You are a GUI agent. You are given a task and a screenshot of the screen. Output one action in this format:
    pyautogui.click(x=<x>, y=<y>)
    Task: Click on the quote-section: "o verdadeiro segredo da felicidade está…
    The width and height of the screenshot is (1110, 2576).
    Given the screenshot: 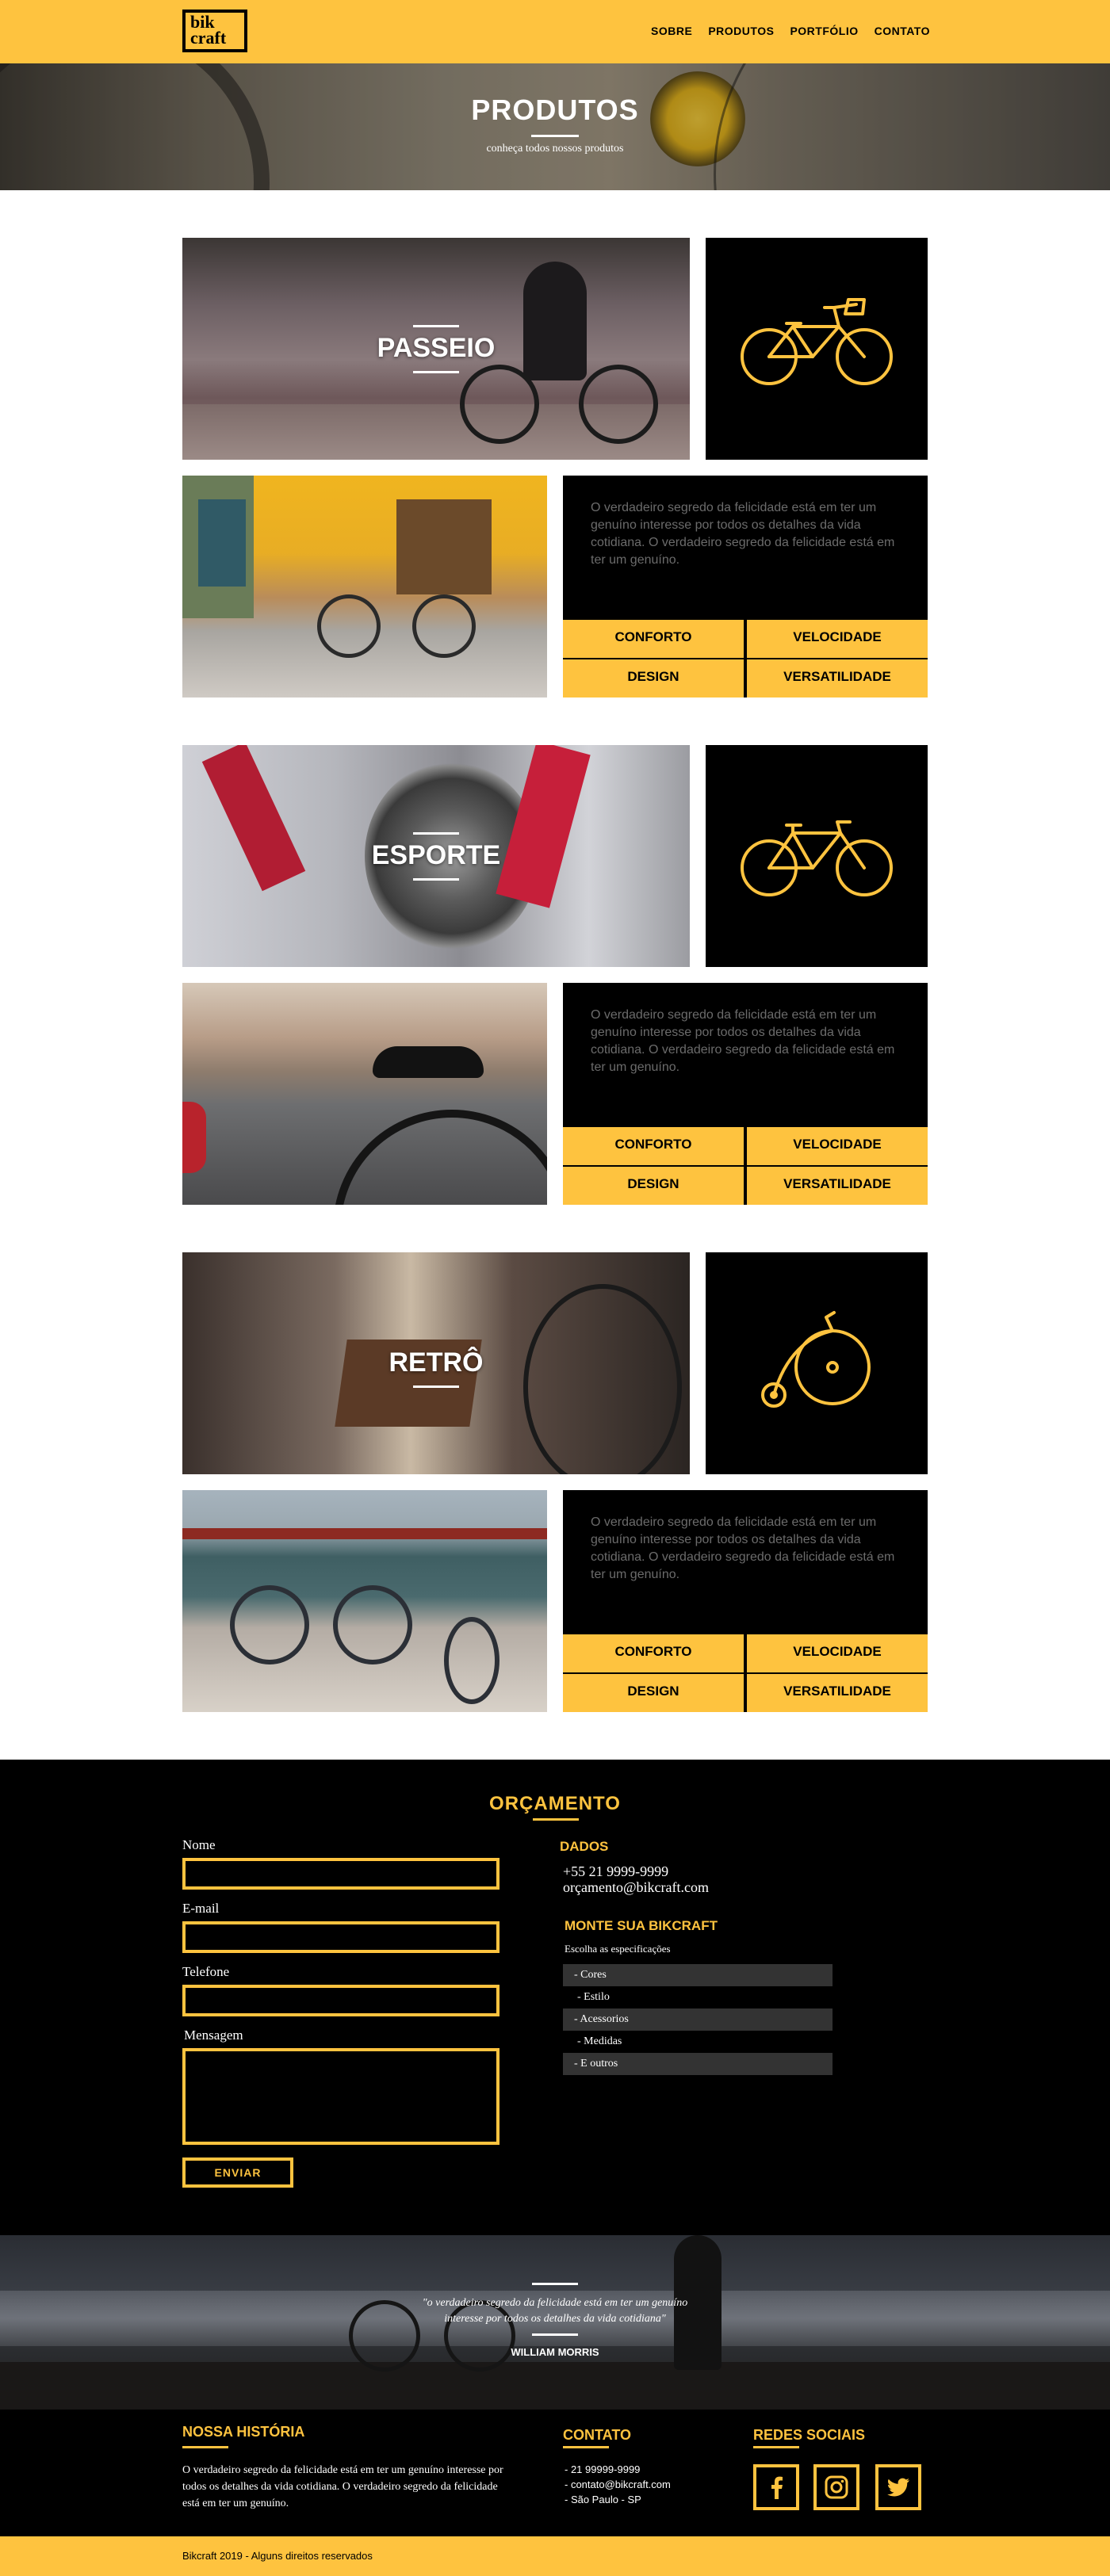 What is the action you would take?
    pyautogui.click(x=555, y=2322)
    